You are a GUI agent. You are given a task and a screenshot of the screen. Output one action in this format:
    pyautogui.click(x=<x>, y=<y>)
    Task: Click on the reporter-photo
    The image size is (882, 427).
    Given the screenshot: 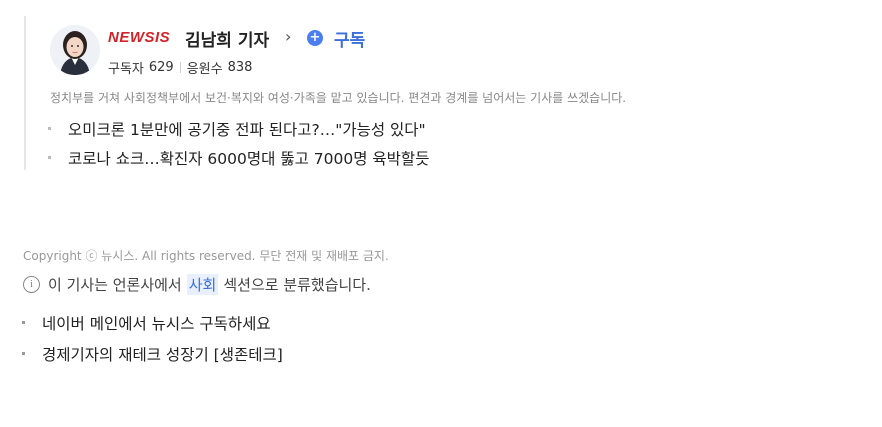 What is the action you would take?
    pyautogui.click(x=75, y=50)
    